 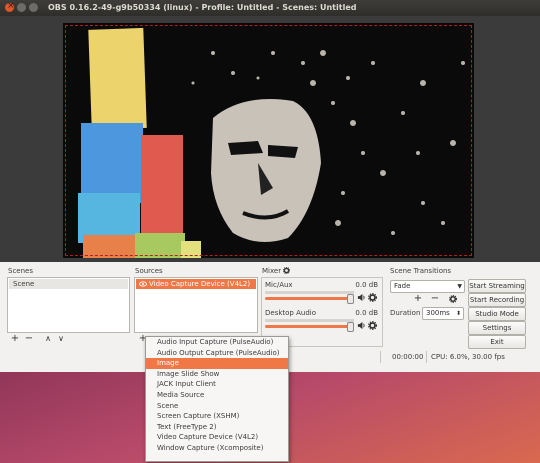 What do you see at coordinates (196, 305) in the screenshot?
I see `sources-list: Video Capture Device (V4L2)` at bounding box center [196, 305].